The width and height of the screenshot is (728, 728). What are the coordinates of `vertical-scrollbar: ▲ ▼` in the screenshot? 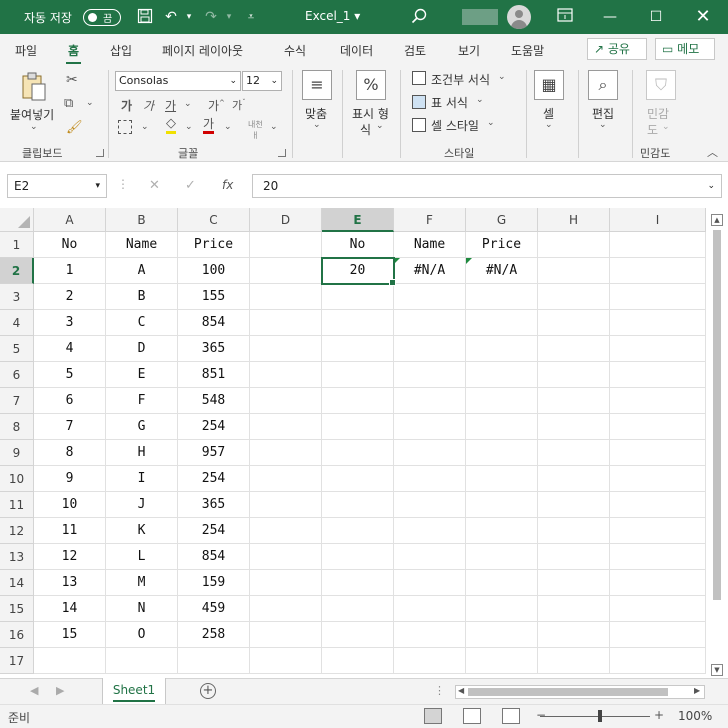 It's located at (717, 443).